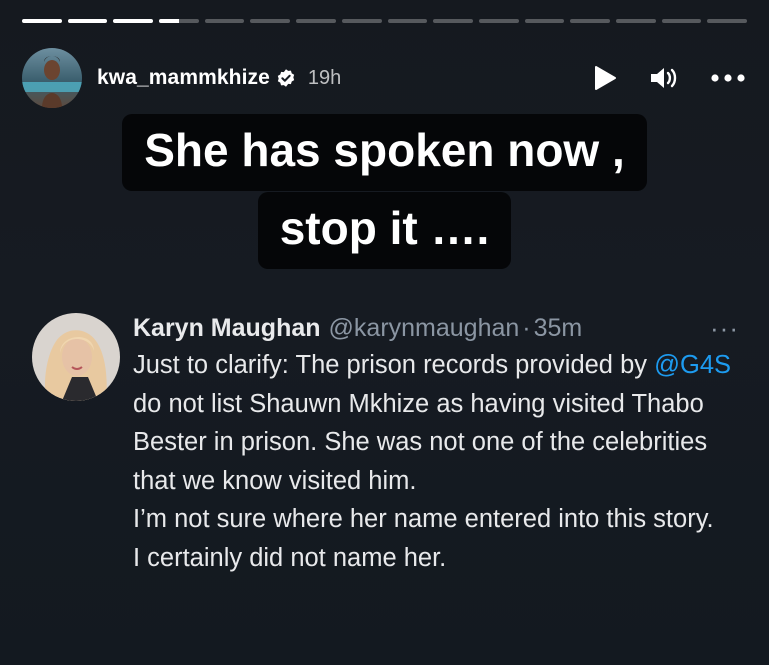 The image size is (769, 665). What do you see at coordinates (424, 328) in the screenshot?
I see `tweet-author-handle: @karynmaughan` at bounding box center [424, 328].